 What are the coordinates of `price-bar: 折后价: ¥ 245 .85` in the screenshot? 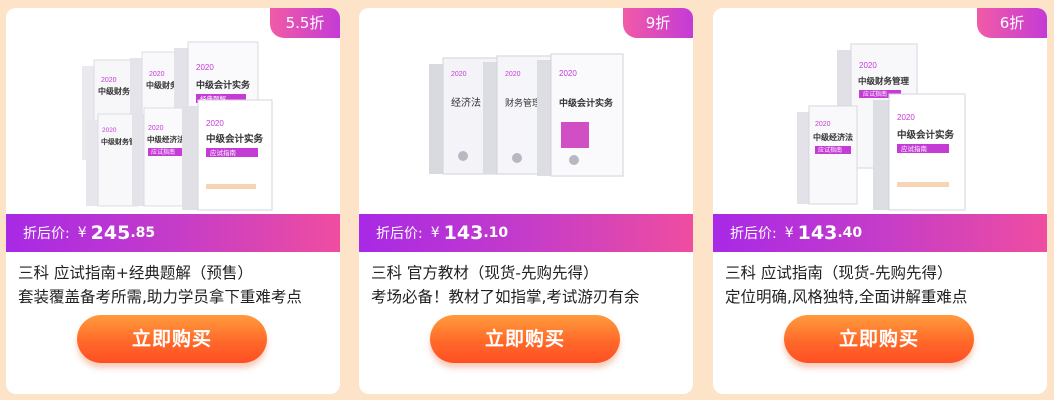 It's located at (173, 233).